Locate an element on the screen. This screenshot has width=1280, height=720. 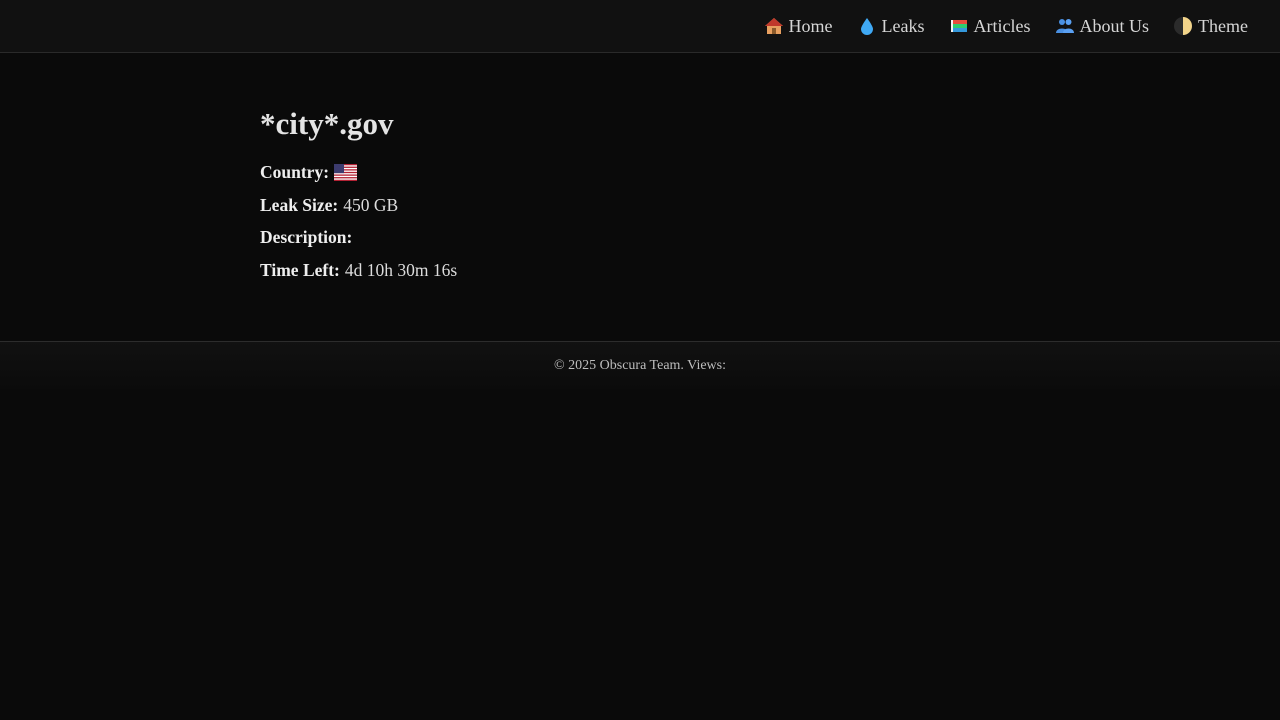
leak-size-value: 450 GB is located at coordinates (371, 204).